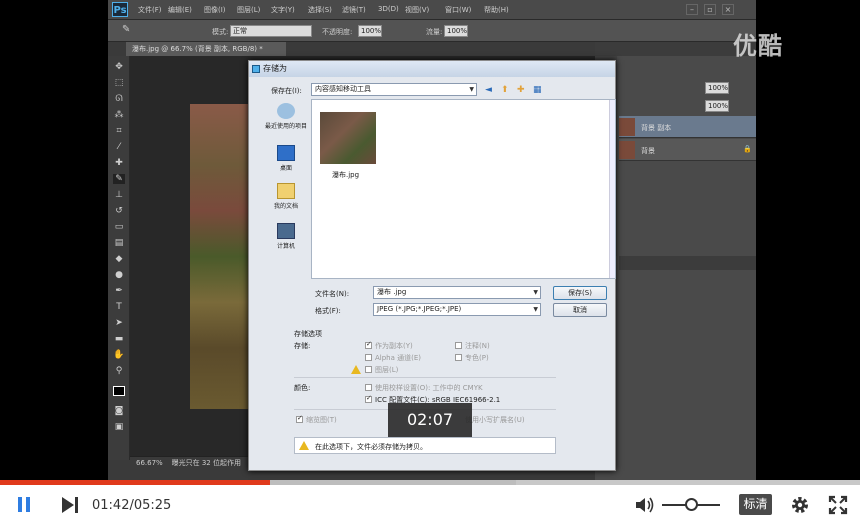 The image size is (860, 524). What do you see at coordinates (457, 309) in the screenshot?
I see `format-select: JPEG (*.JPG;*.JPEG;*.JPE) ▼` at bounding box center [457, 309].